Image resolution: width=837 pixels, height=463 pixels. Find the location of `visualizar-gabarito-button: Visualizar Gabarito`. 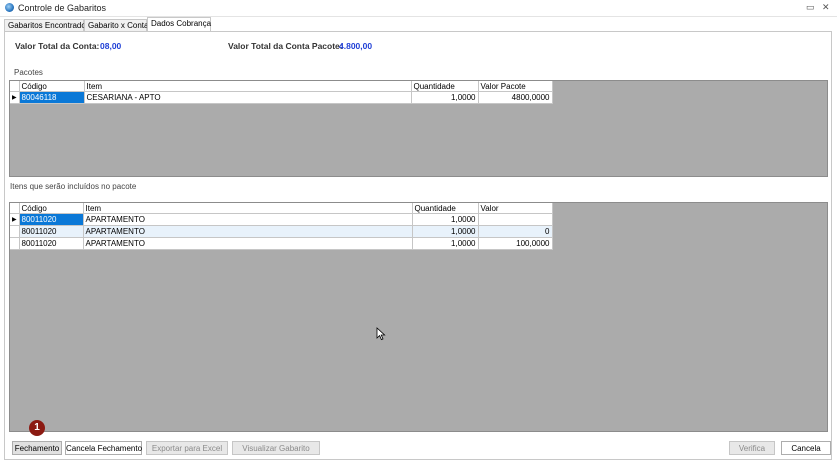

visualizar-gabarito-button: Visualizar Gabarito is located at coordinates (276, 448).